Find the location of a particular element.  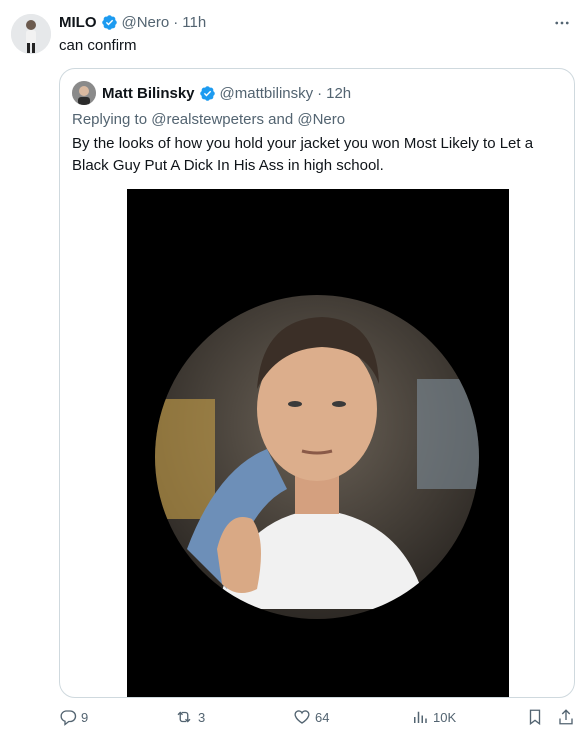

replying-to: Replying to @realstewpeters and @Nero is located at coordinates (208, 119).